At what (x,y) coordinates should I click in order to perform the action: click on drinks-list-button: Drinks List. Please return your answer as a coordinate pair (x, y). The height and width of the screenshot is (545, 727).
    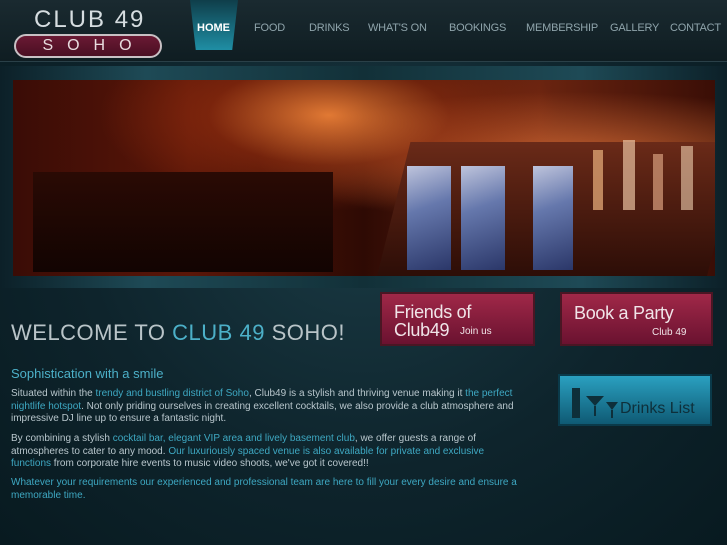
    Looking at the image, I should click on (635, 400).